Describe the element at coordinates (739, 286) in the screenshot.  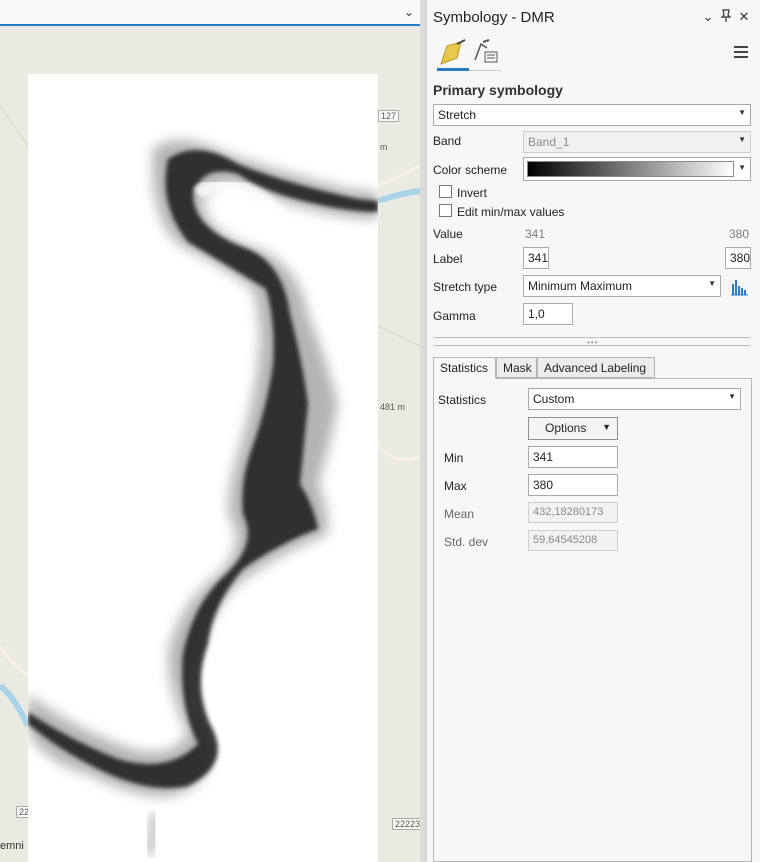
I see `histogram-icon` at that location.